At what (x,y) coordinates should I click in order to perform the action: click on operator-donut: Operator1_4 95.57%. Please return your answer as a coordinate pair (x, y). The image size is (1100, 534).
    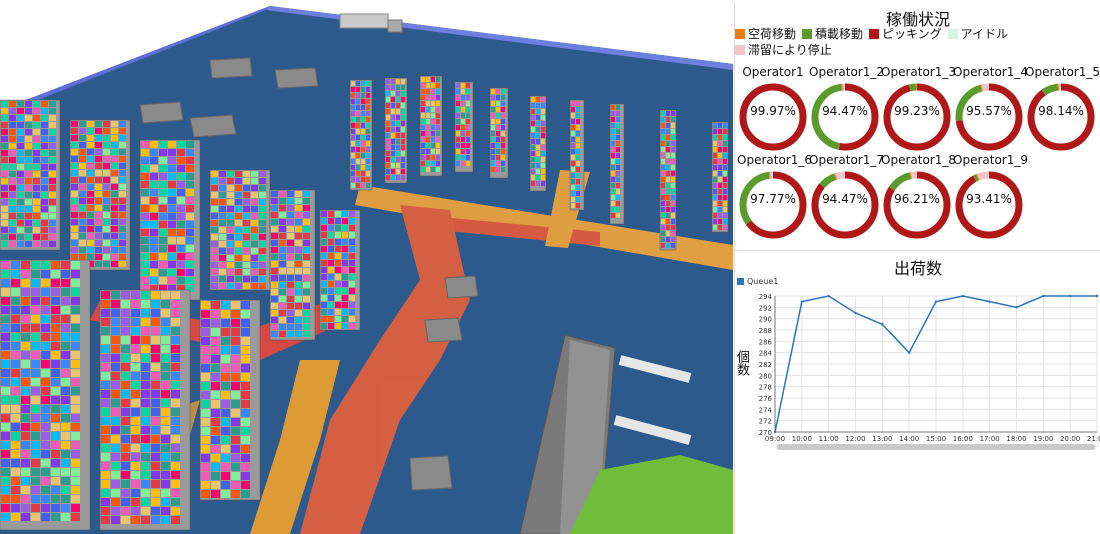
    Looking at the image, I should click on (990, 108).